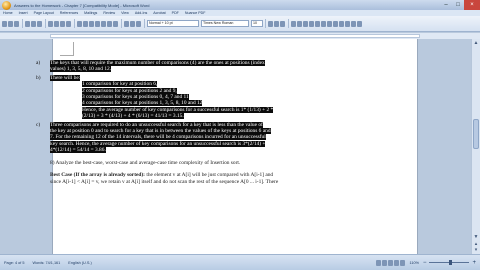 The width and height of the screenshot is (480, 270). Describe the element at coordinates (384, 262) in the screenshot. I see `full-screen-view-icon` at that location.